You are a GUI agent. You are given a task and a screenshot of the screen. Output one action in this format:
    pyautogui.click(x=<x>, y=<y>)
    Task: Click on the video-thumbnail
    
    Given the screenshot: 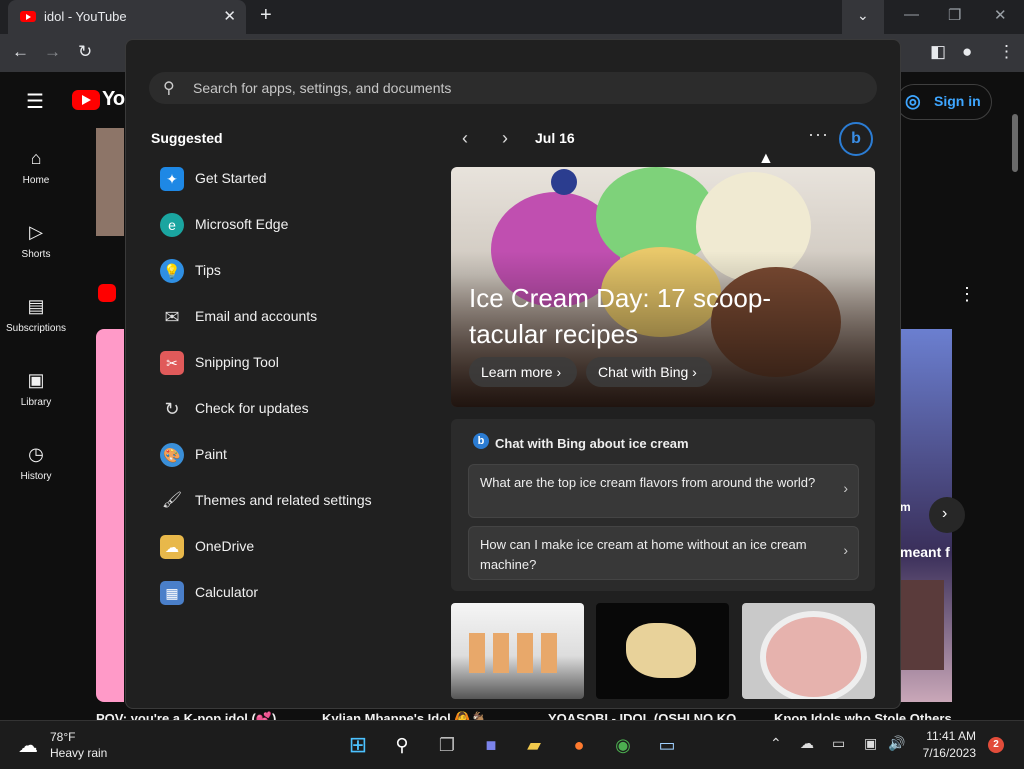 What is the action you would take?
    pyautogui.click(x=110, y=182)
    